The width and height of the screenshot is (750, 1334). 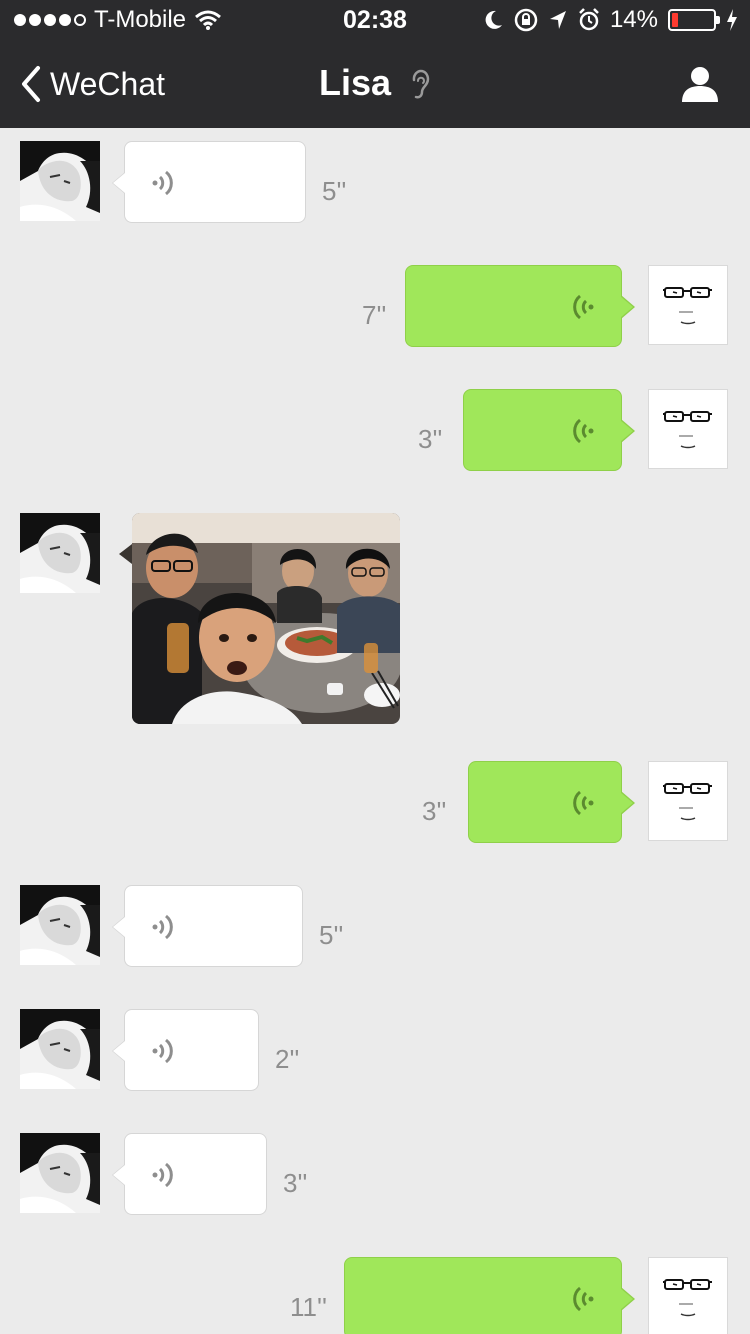 I want to click on rotation-lock-icon, so click(x=526, y=20).